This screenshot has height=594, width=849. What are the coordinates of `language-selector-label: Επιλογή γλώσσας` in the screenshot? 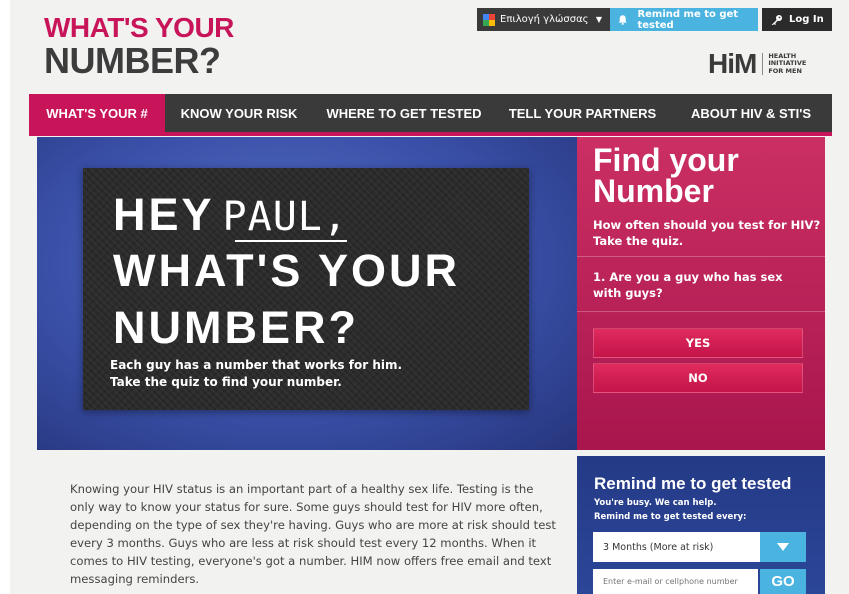 It's located at (544, 19).